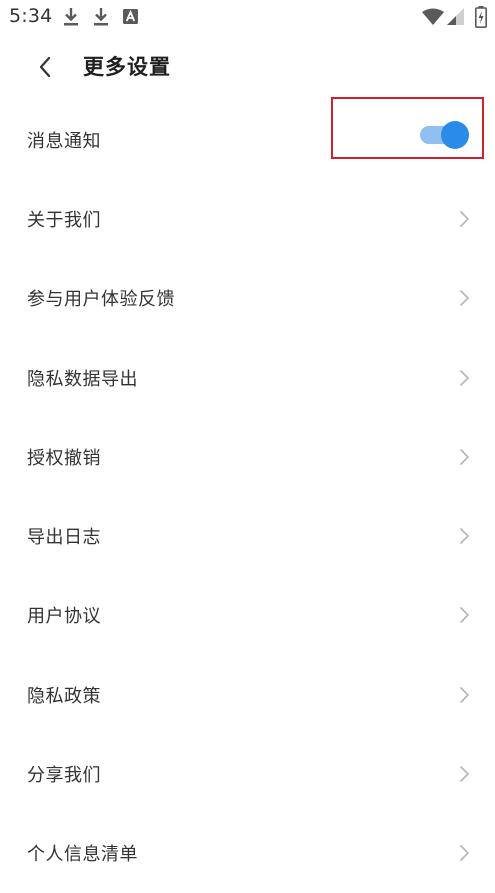 The width and height of the screenshot is (495, 893). What do you see at coordinates (64, 538) in the screenshot?
I see `settings-item-label: 导出日志` at bounding box center [64, 538].